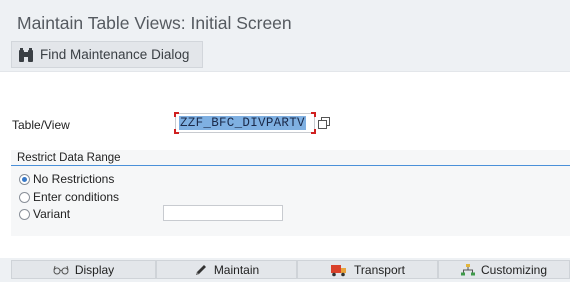  Describe the element at coordinates (76, 197) in the screenshot. I see `radio-enter-conditions-label: Enter conditions` at that location.